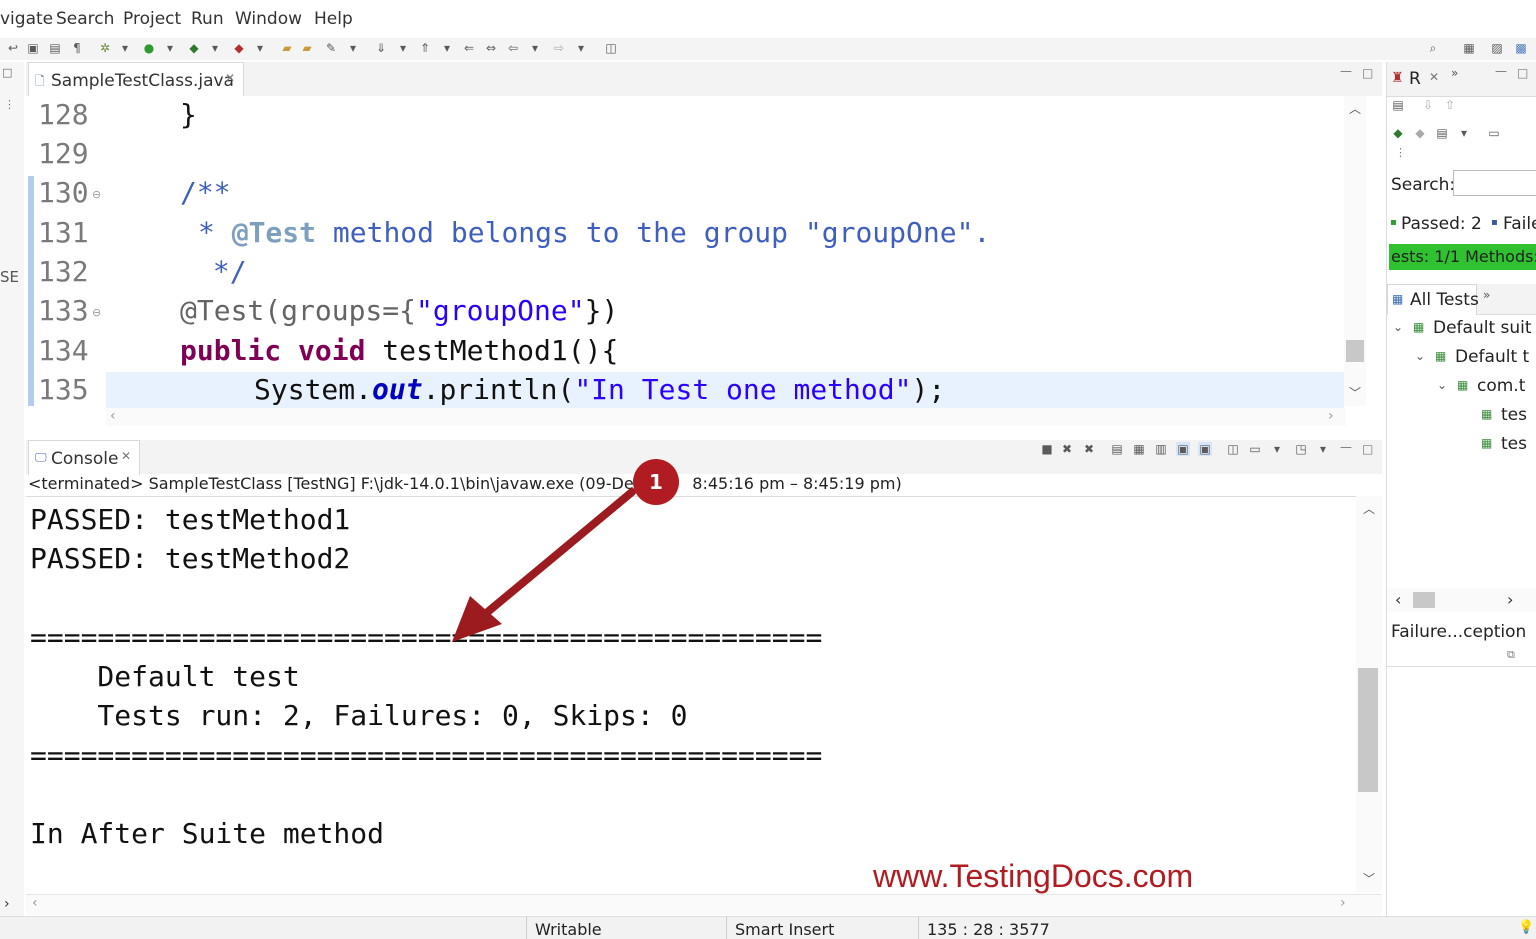 This screenshot has width=1536, height=939. I want to click on watermark-text: www.TestingDocs.com, so click(1033, 876).